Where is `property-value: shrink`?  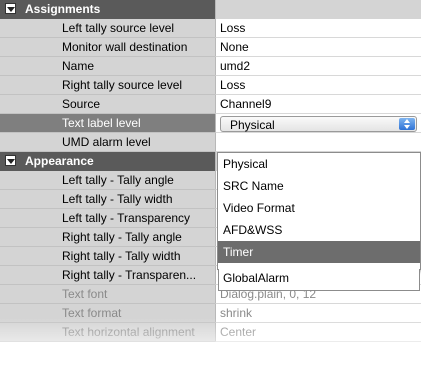
property-value: shrink is located at coordinates (236, 313).